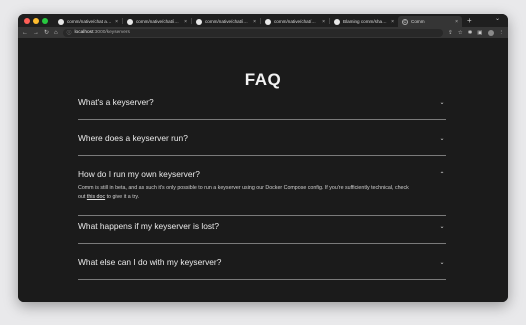 This screenshot has height=325, width=526. What do you see at coordinates (470, 33) in the screenshot?
I see `extensions-icon: ✱` at bounding box center [470, 33].